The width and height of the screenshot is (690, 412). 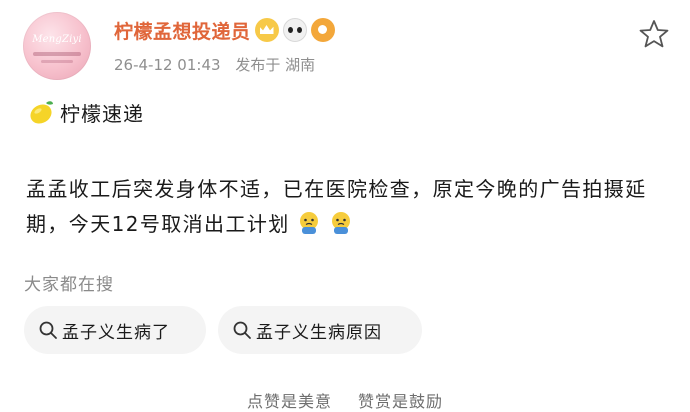 What do you see at coordinates (57, 39) in the screenshot?
I see `avatar-logo-text: MengZiyi` at bounding box center [57, 39].